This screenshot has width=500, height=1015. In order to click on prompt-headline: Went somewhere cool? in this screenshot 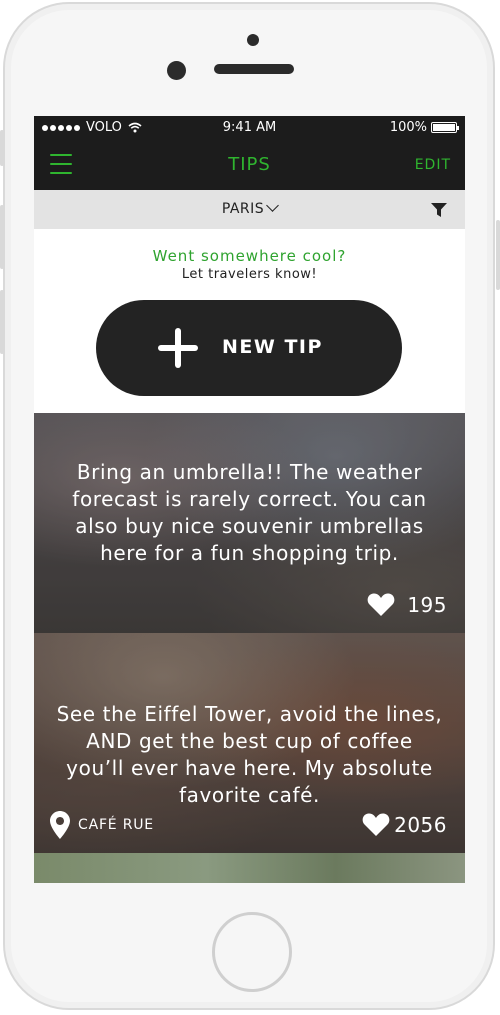, I will do `click(249, 256)`.